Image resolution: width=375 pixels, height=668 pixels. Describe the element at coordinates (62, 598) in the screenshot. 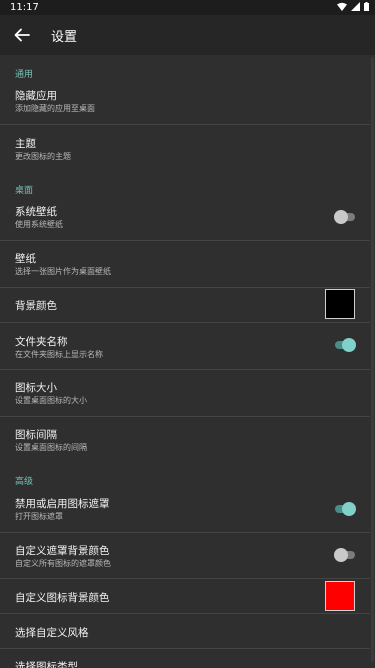

I see `setting-title: 自定义图标背景颜色` at that location.